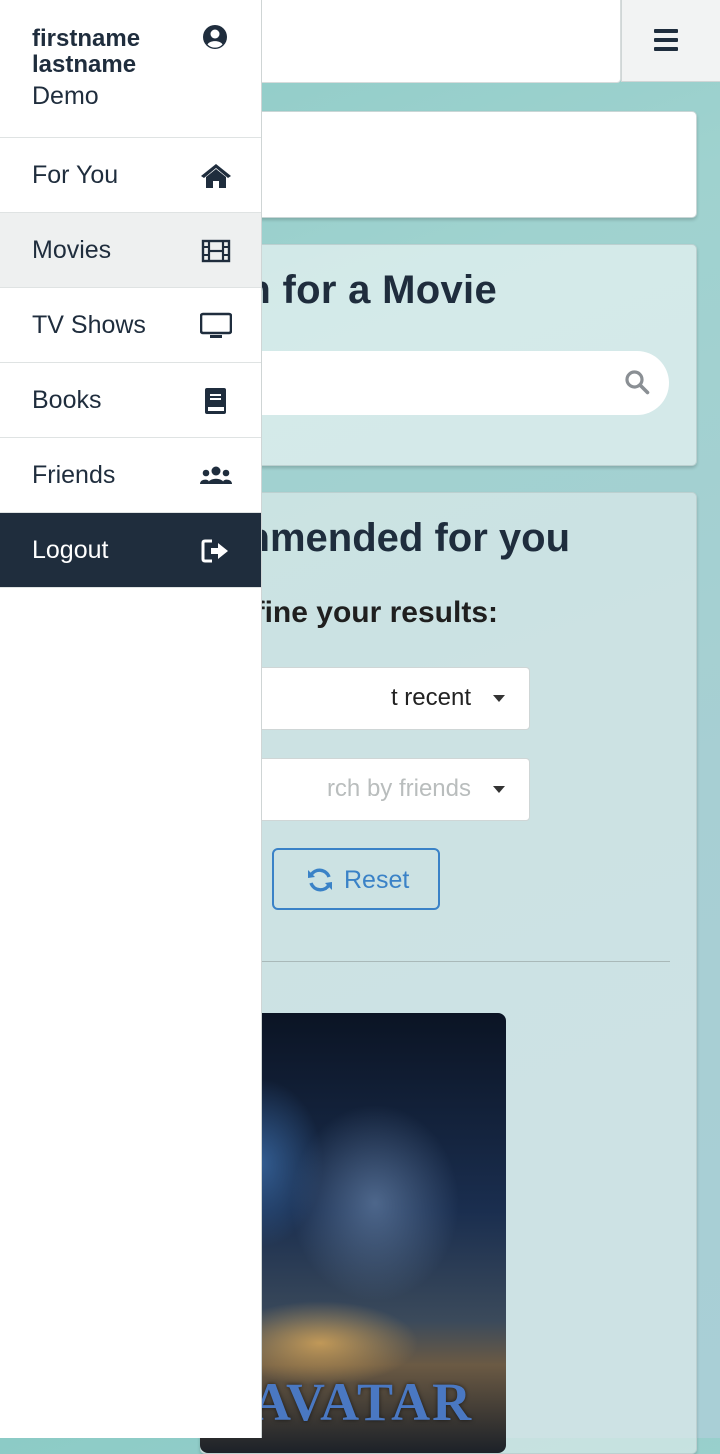 This screenshot has width=720, height=1454. Describe the element at coordinates (72, 250) in the screenshot. I see `nav-item-label: Movies` at that location.